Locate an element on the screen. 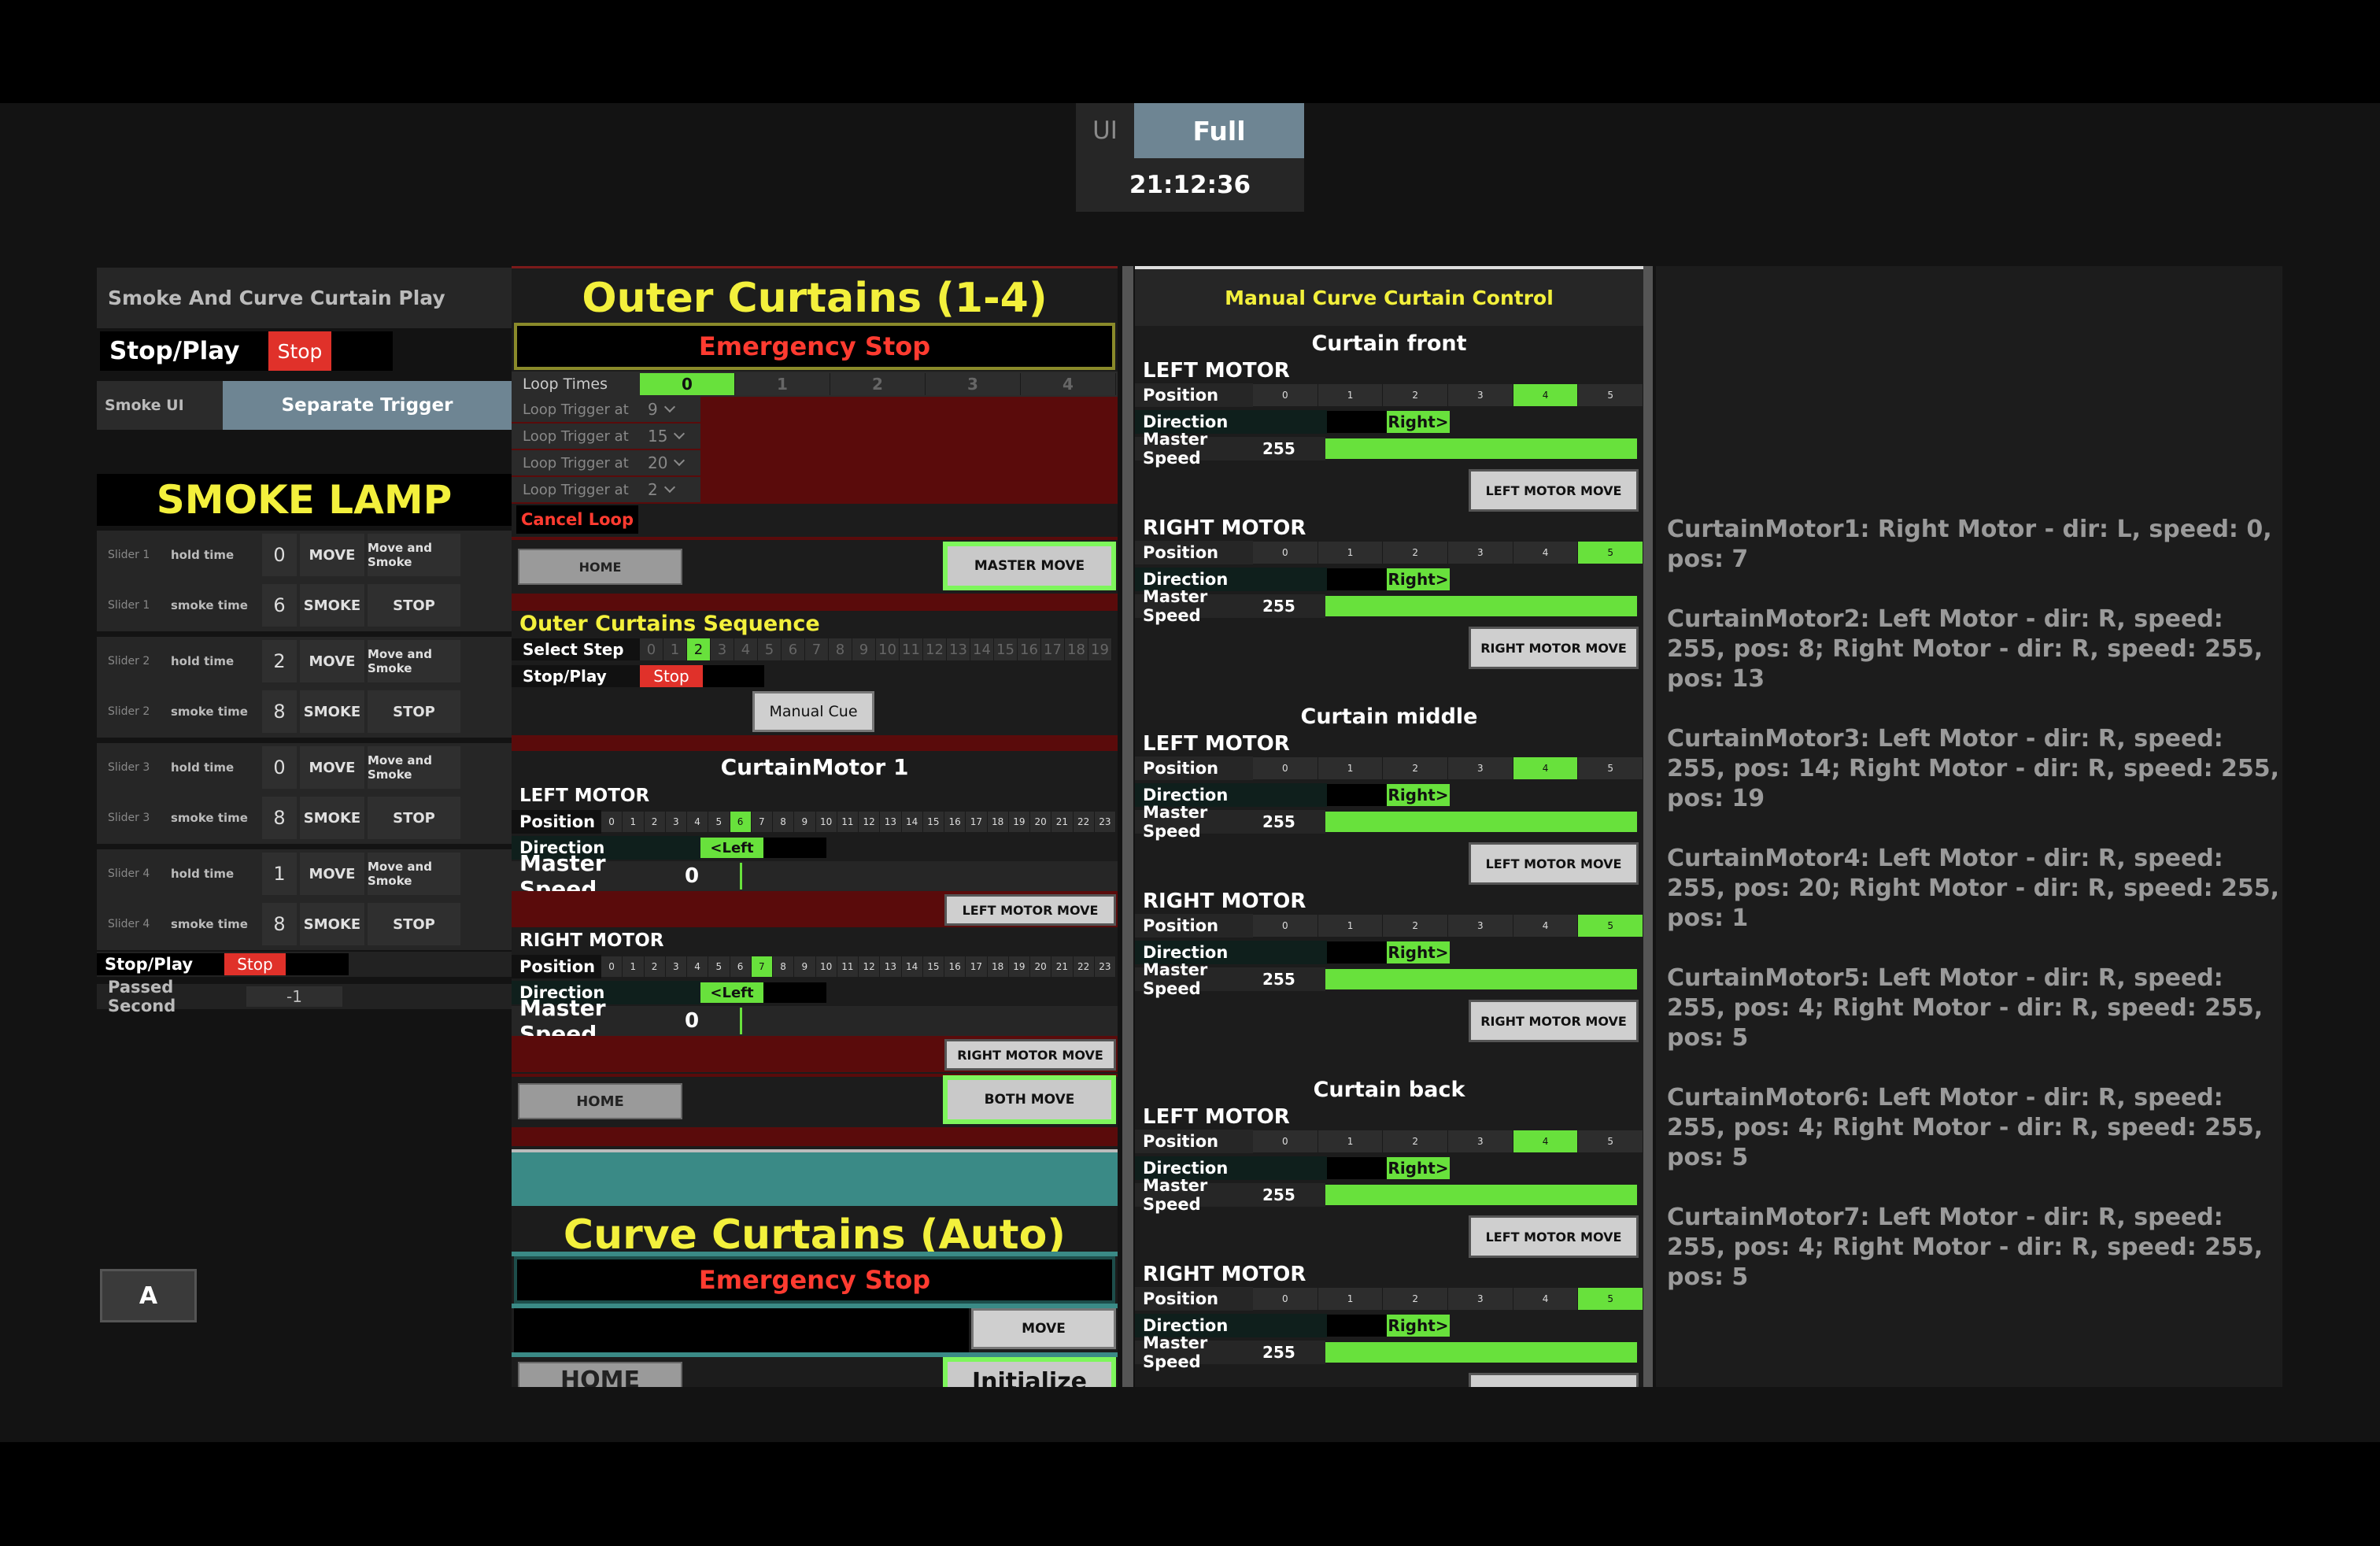 The width and height of the screenshot is (2380, 1546). outer-home2-button: HOME is located at coordinates (600, 1101).